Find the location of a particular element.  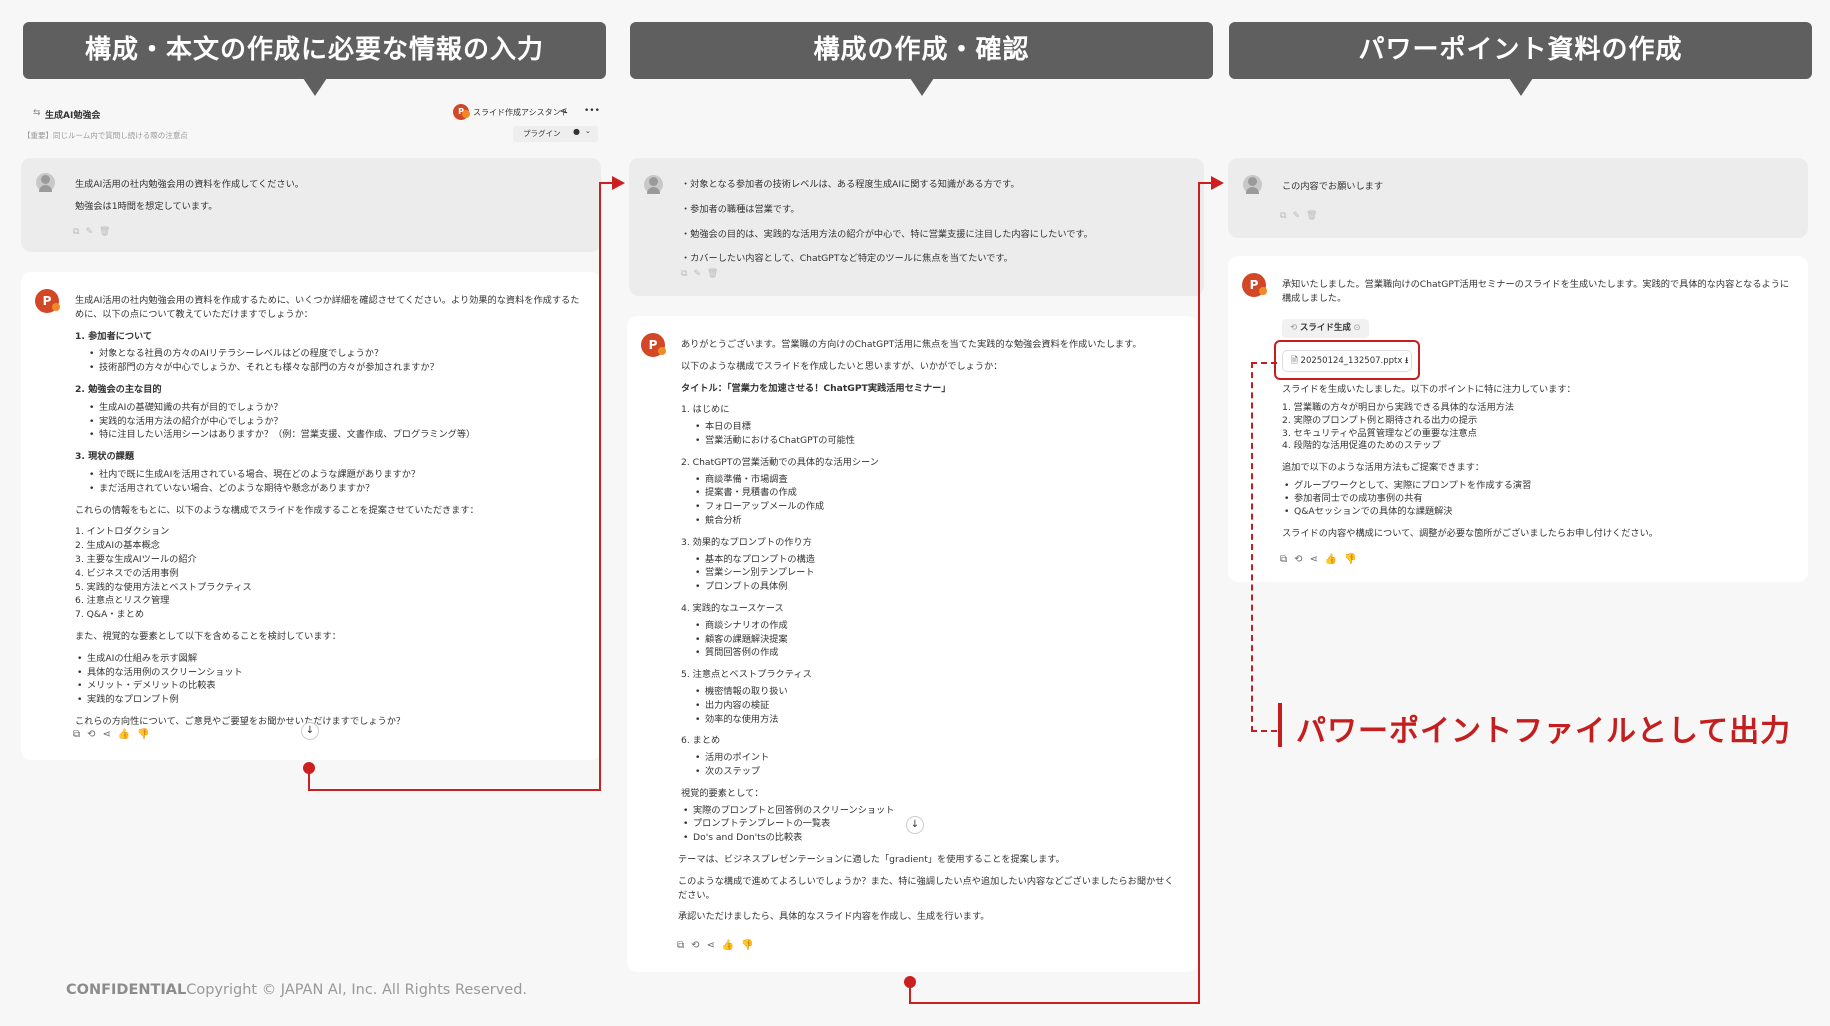

list-item: 商談準備・市場調査 is located at coordinates (937, 480).